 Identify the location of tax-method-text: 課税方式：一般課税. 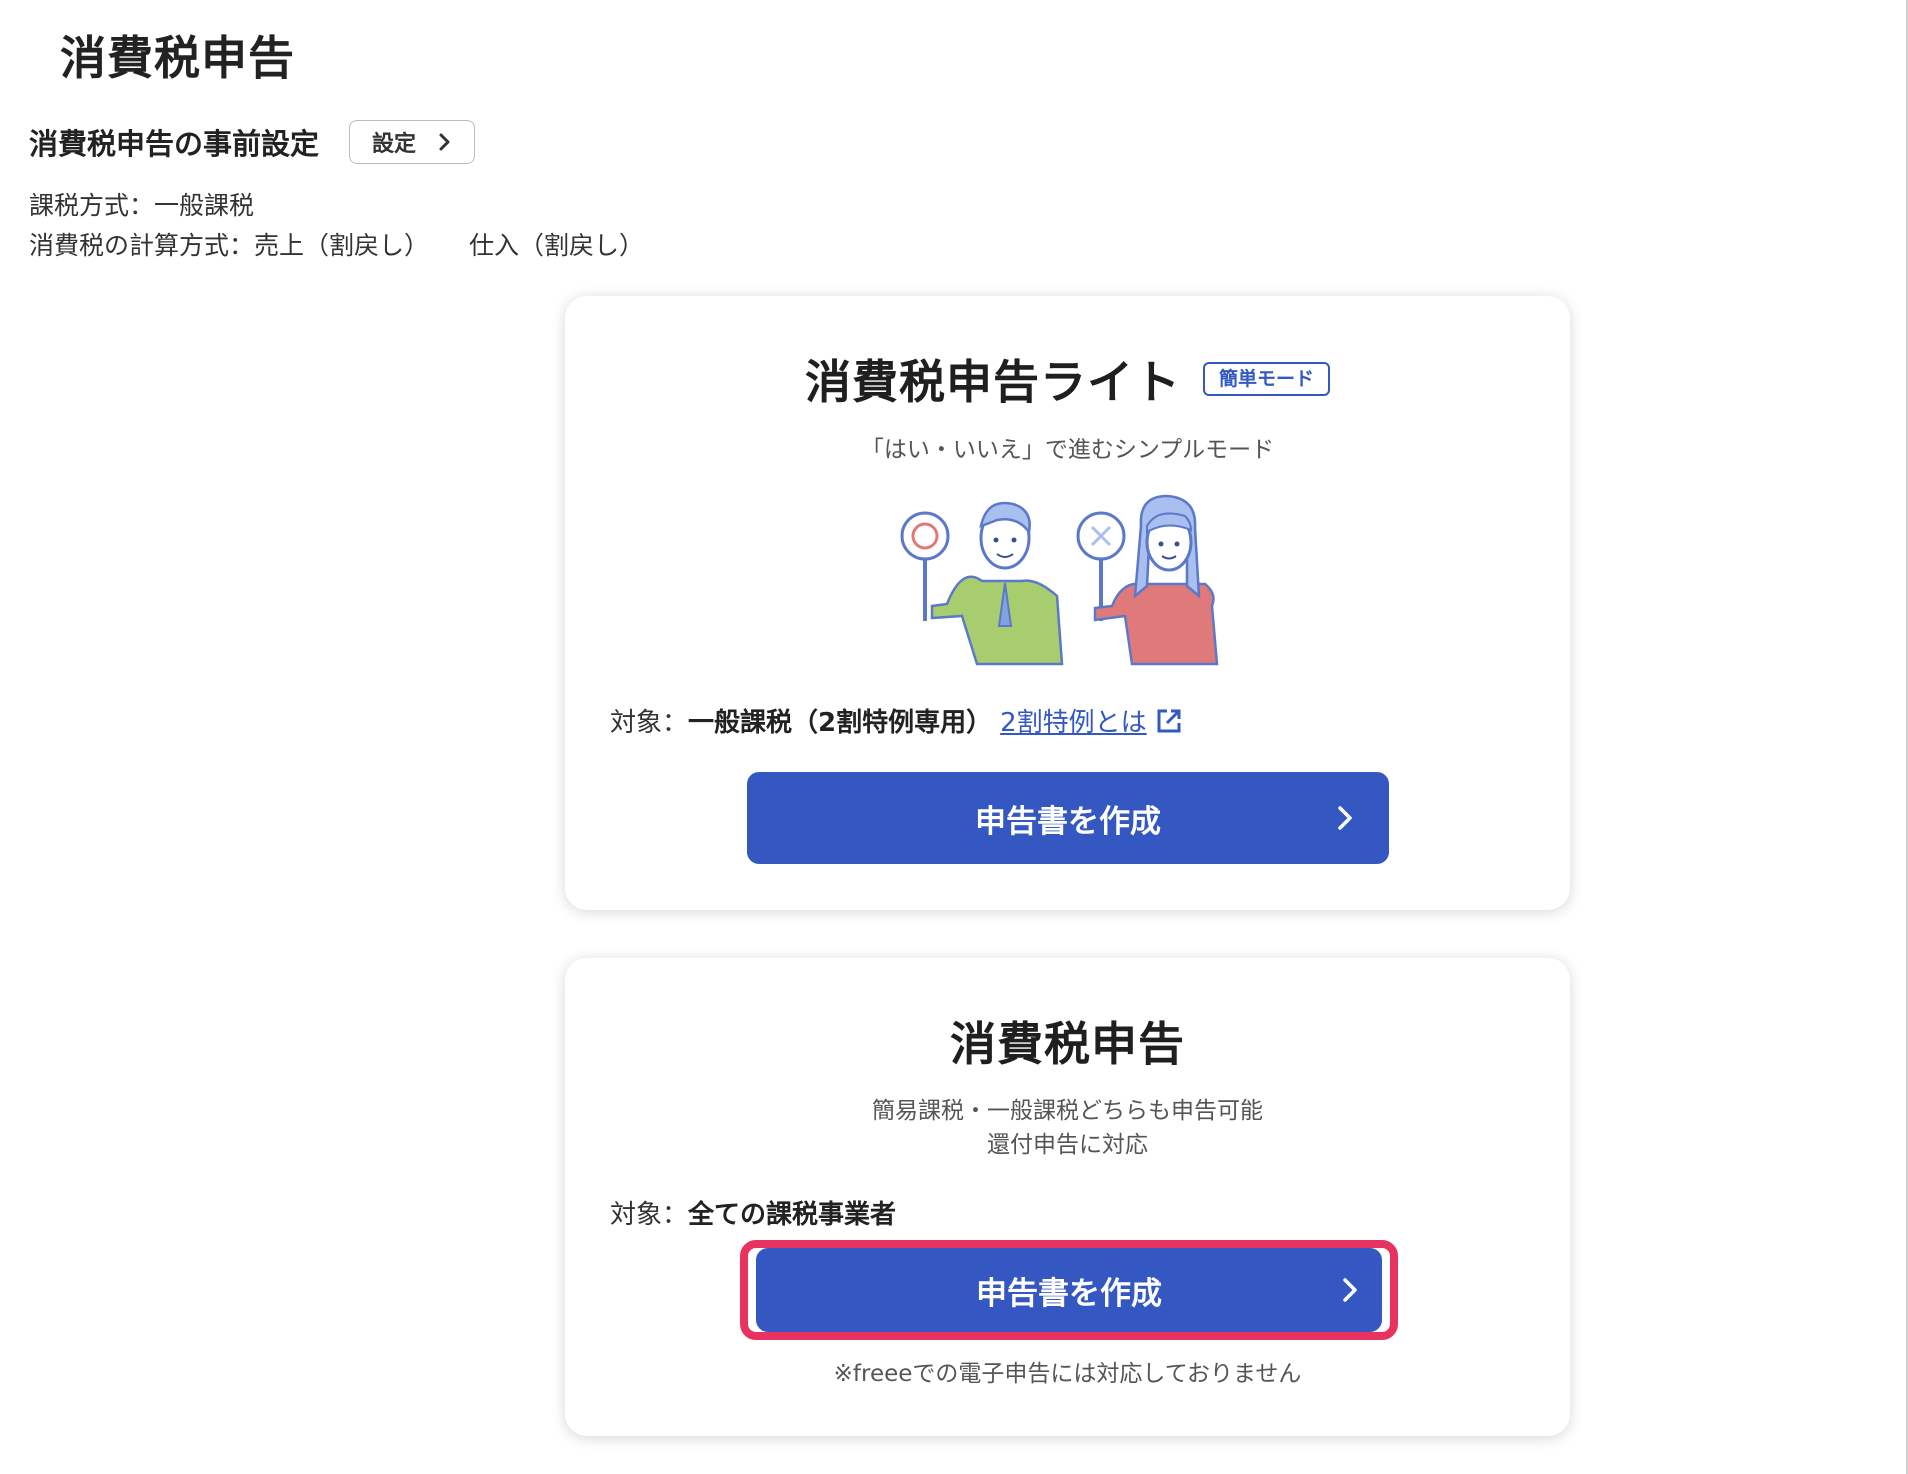
(142, 205).